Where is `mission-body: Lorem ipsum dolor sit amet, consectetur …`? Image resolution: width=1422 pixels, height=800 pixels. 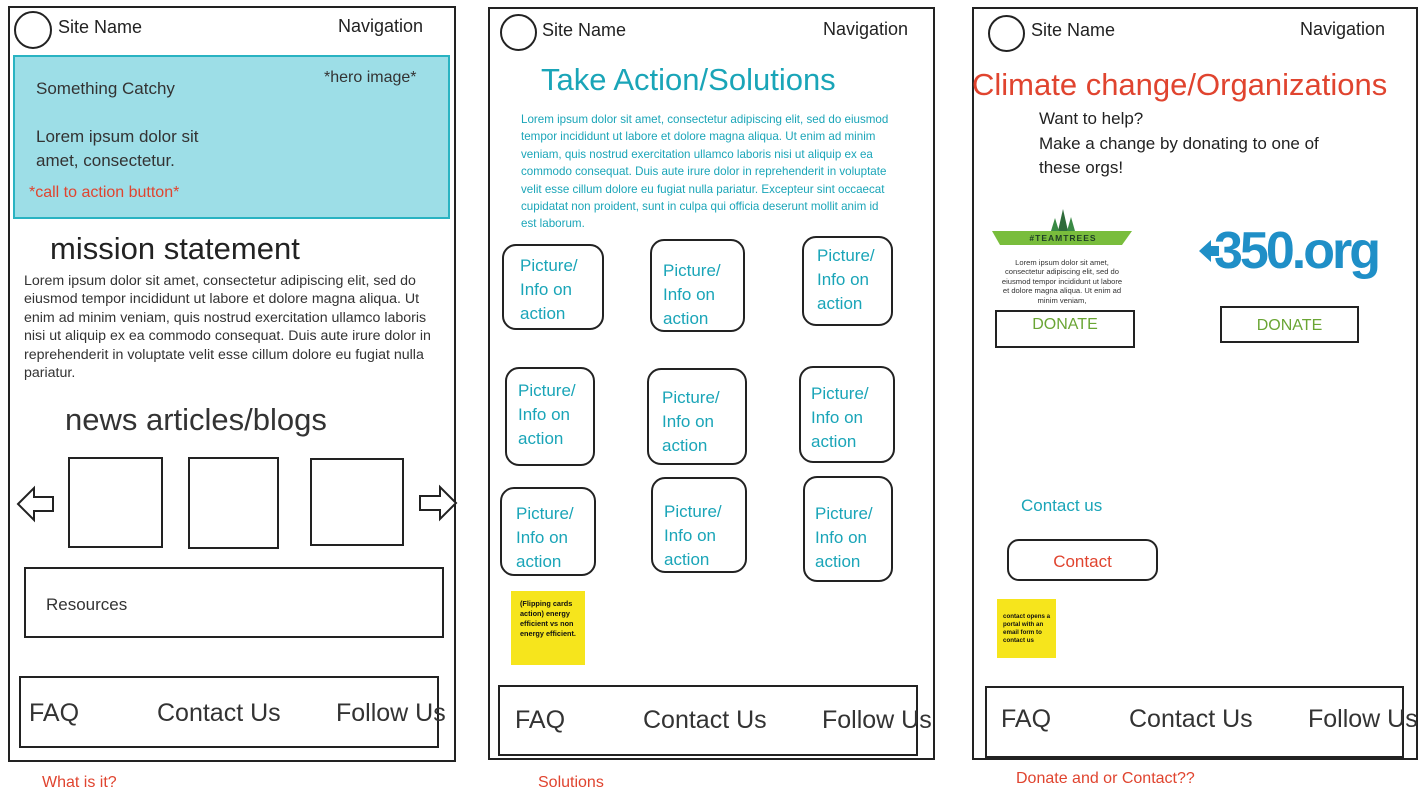
mission-body: Lorem ipsum dolor sit amet, consectetur … is located at coordinates (227, 327).